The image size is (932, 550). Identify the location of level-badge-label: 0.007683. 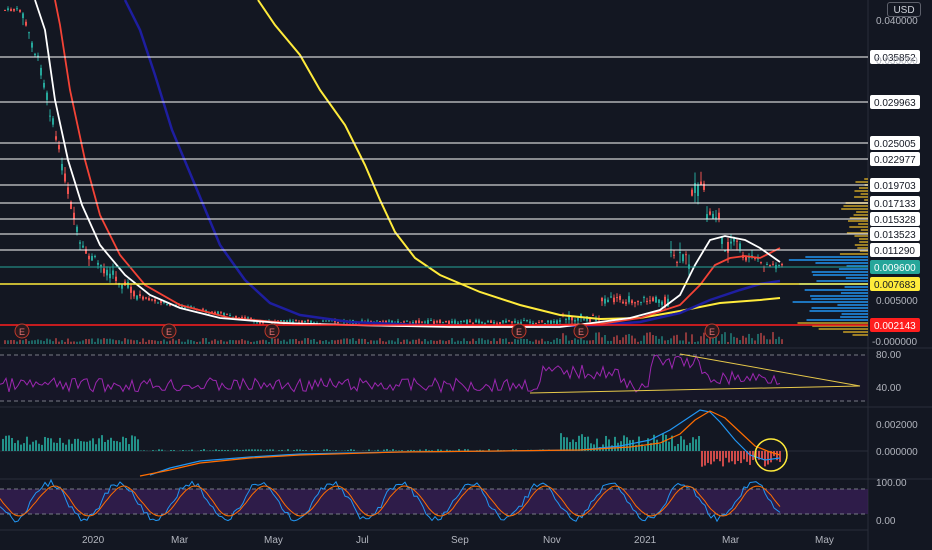
(895, 285).